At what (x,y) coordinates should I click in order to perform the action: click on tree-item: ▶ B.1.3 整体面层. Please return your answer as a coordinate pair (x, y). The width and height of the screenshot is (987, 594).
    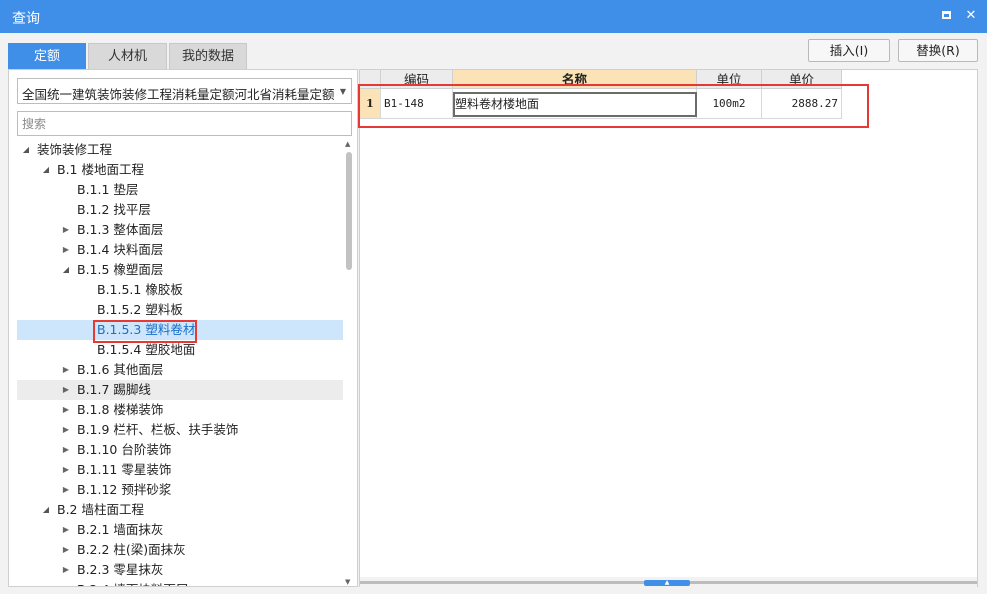
    Looking at the image, I should click on (180, 230).